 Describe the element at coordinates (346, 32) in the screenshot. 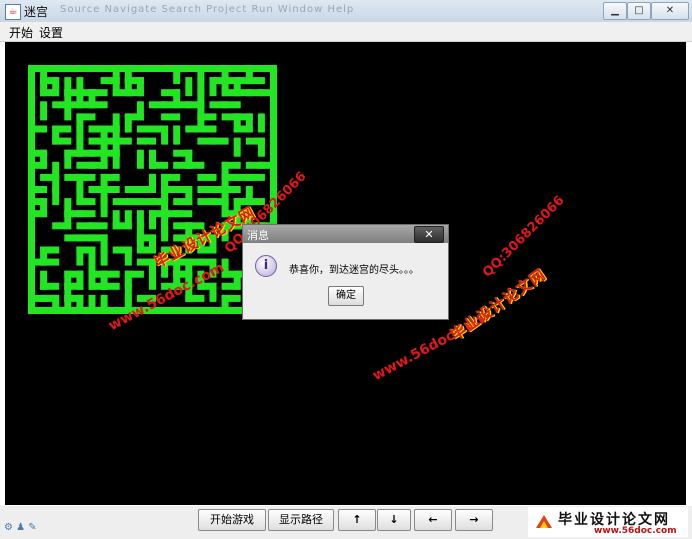

I see `menu-bar: 开始 设置` at that location.